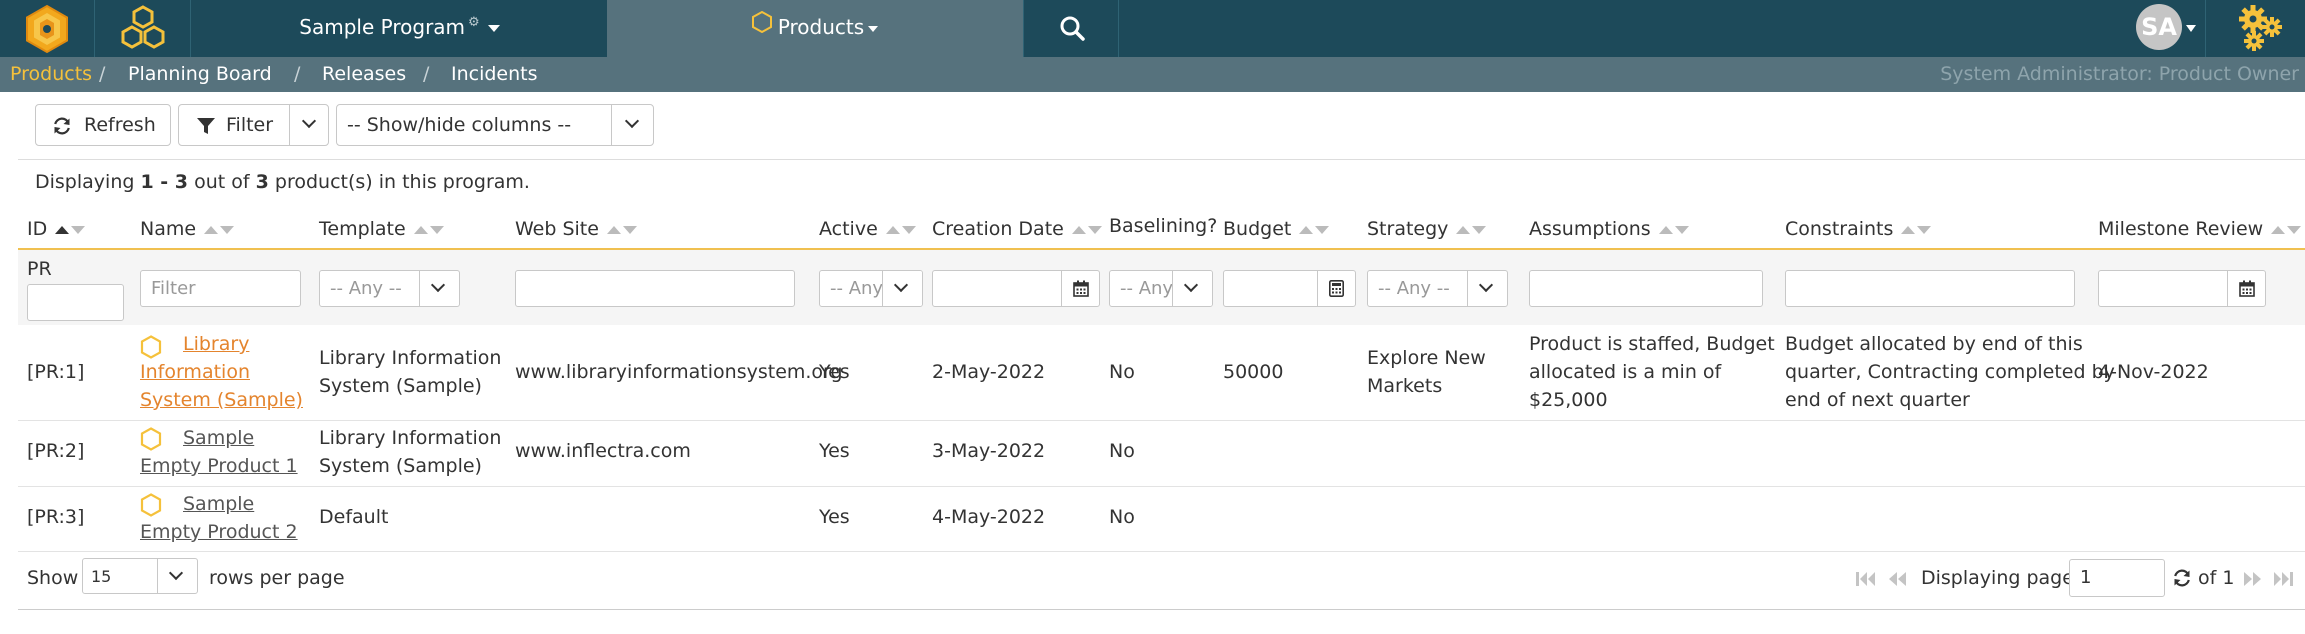  What do you see at coordinates (1277, 229) in the screenshot?
I see `column-header-budget: Budget` at bounding box center [1277, 229].